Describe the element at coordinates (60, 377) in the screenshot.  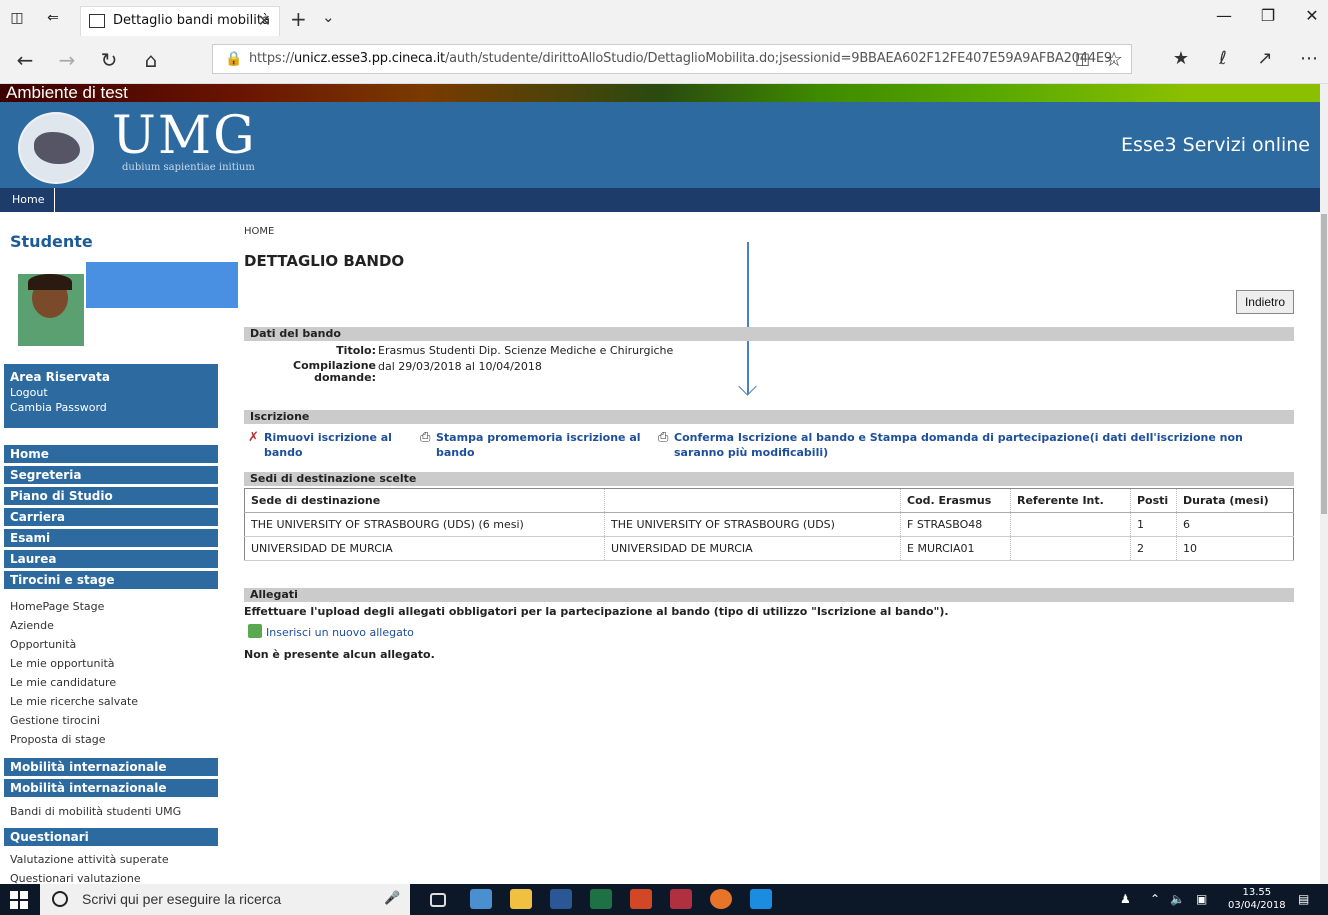
I see `reserved-area-title: Area Riservata` at that location.